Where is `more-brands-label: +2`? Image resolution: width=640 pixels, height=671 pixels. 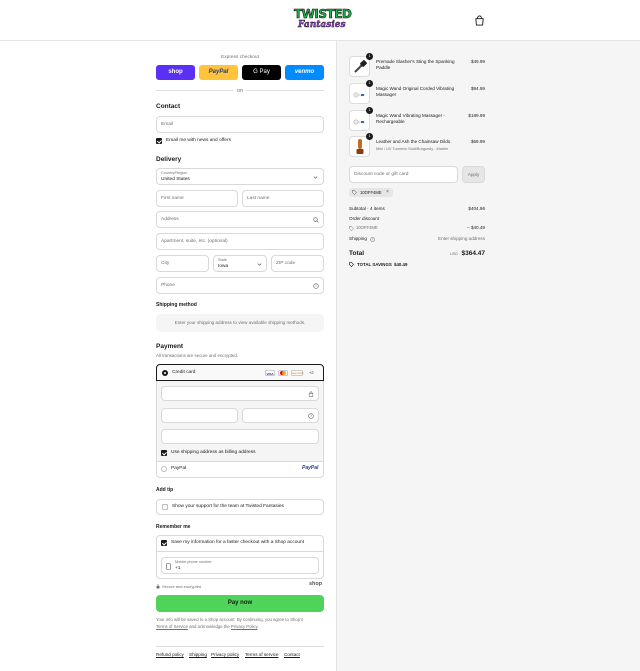
more-brands-label: +2 is located at coordinates (311, 372).